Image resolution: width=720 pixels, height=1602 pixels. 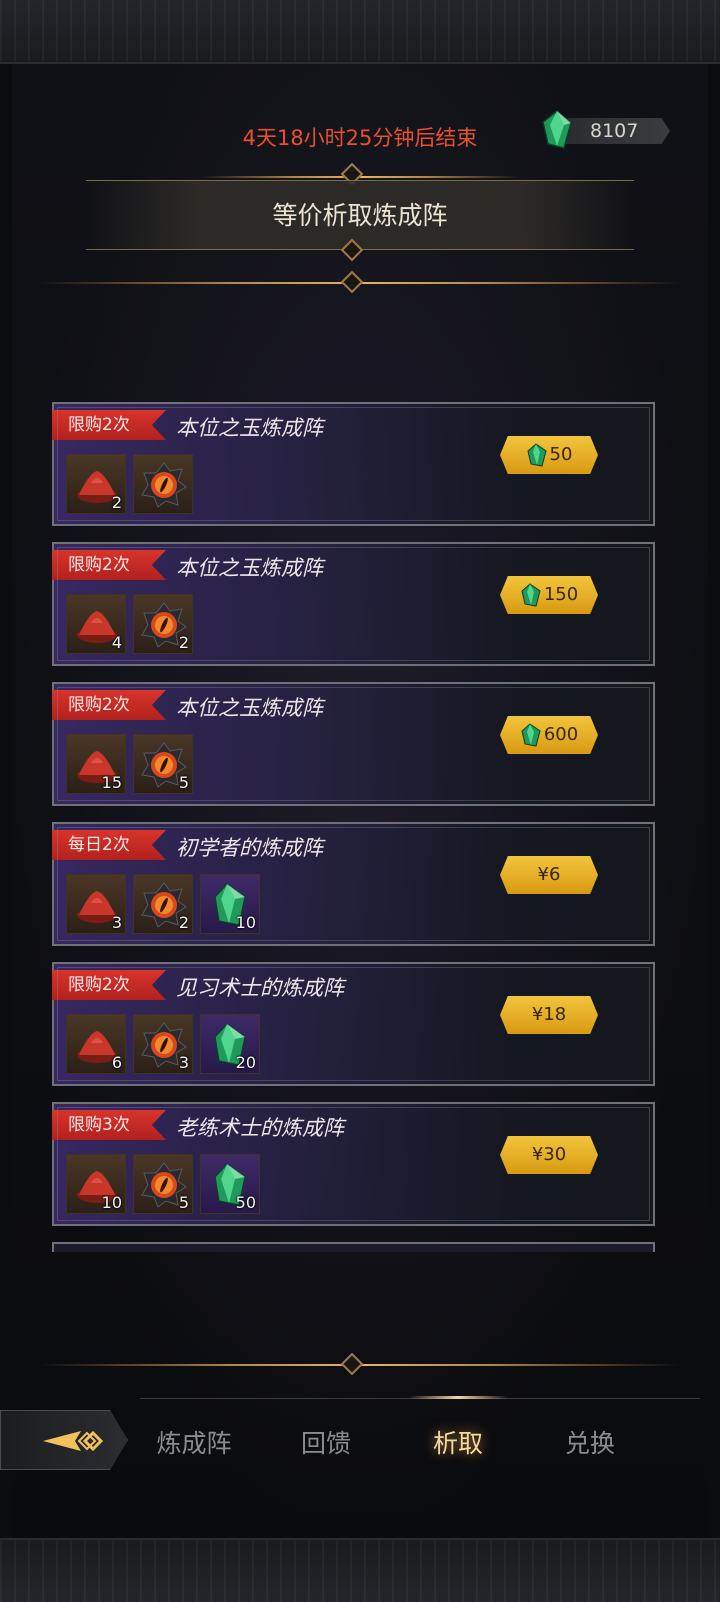 I want to click on back-arrow-icon, so click(x=73, y=1441).